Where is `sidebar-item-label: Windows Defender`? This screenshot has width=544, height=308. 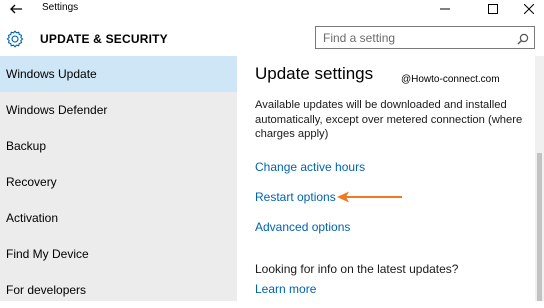
sidebar-item-label: Windows Defender is located at coordinates (57, 110).